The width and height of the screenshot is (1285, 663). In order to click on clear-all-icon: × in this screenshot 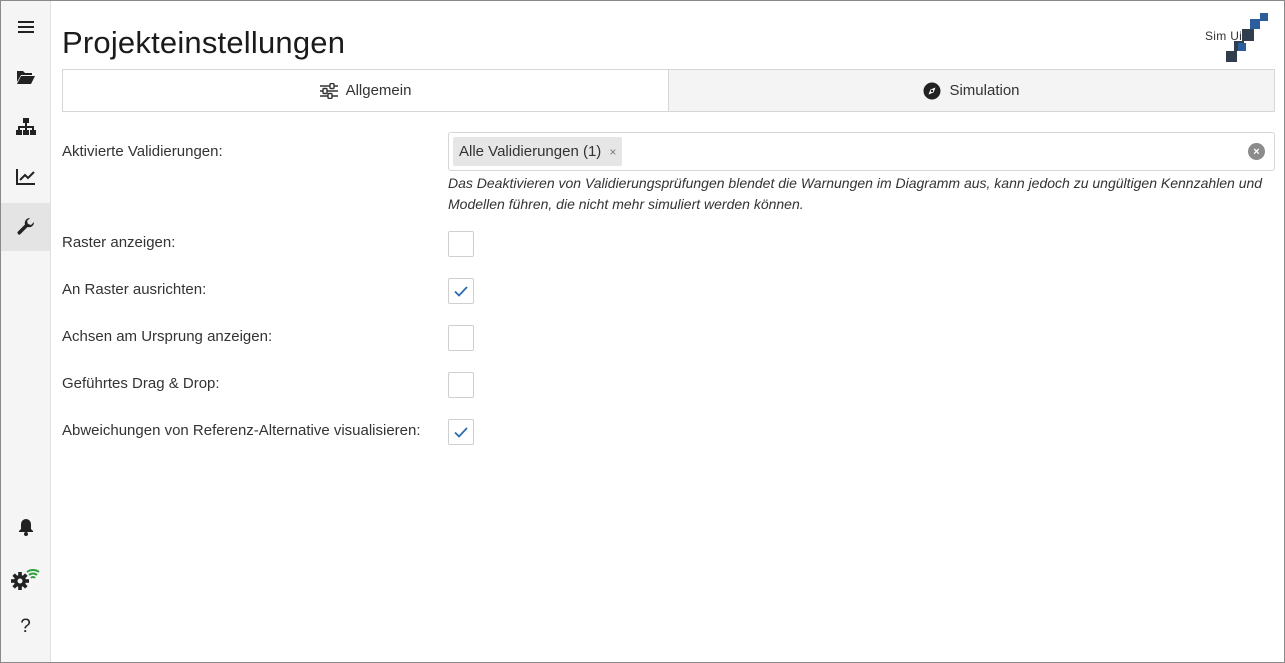, I will do `click(1256, 151)`.